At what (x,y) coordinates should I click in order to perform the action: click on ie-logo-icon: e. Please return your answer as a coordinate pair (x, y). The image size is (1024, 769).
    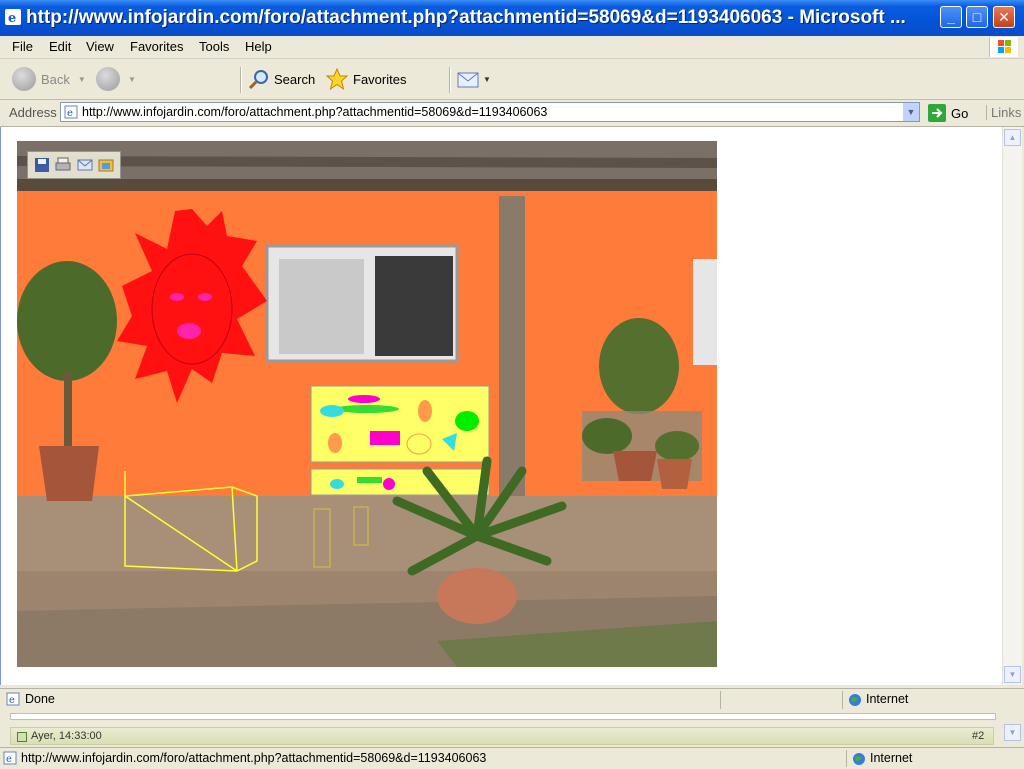
    Looking at the image, I should click on (13, 17).